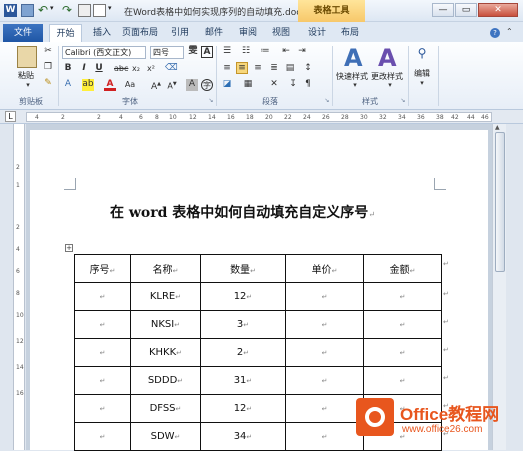 Image resolution: width=523 pixels, height=451 pixels. I want to click on vertical-ruler: 2 1 2 4 6 8 10 12 14 16, so click(19, 287).